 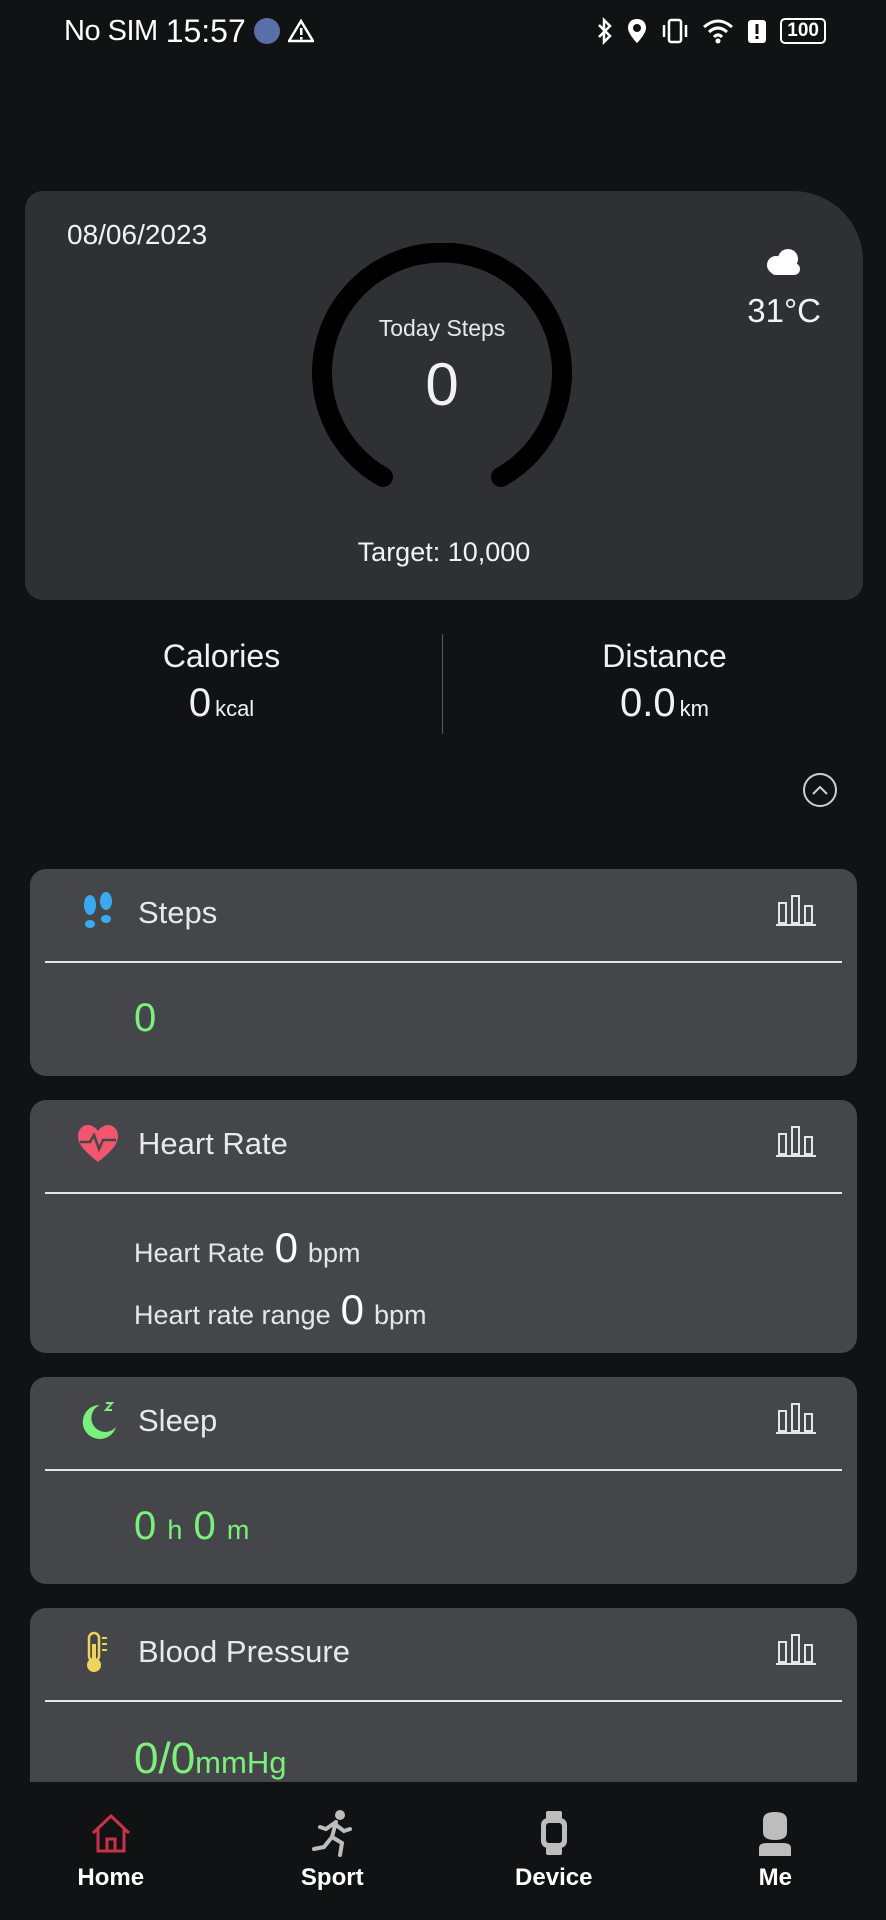 What do you see at coordinates (191, 1526) in the screenshot?
I see `sleep-duration: 0 h 0 m` at bounding box center [191, 1526].